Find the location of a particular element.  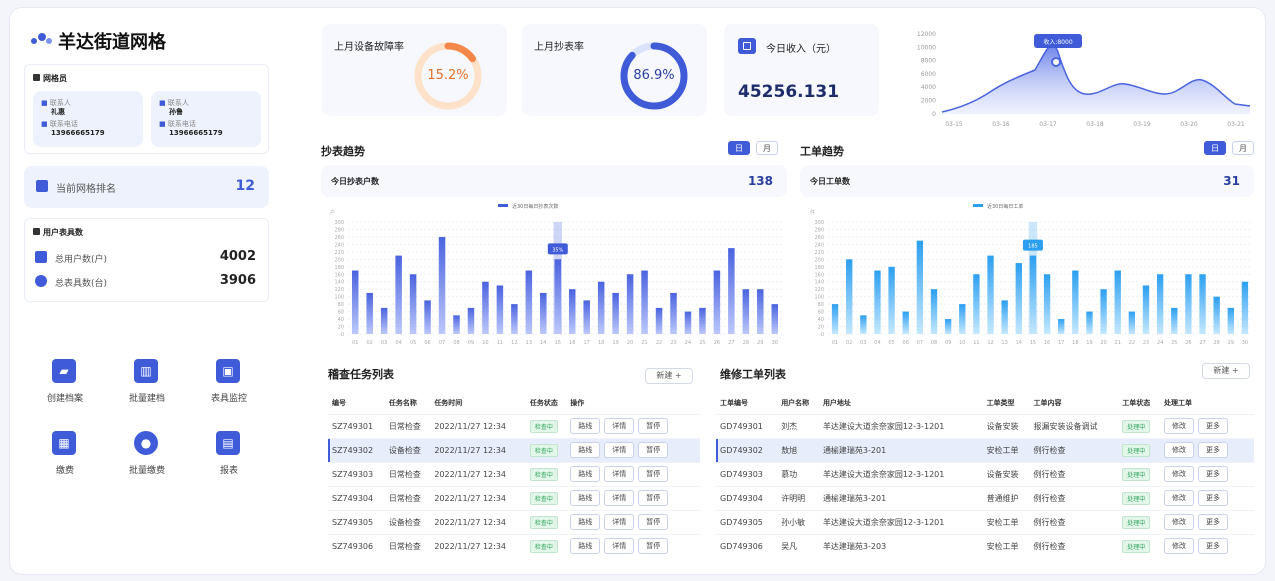

table-row: SZ749306 日常检查 2022/11/27 12:34 检查中 路线 详情 暂停 is located at coordinates (514, 545).